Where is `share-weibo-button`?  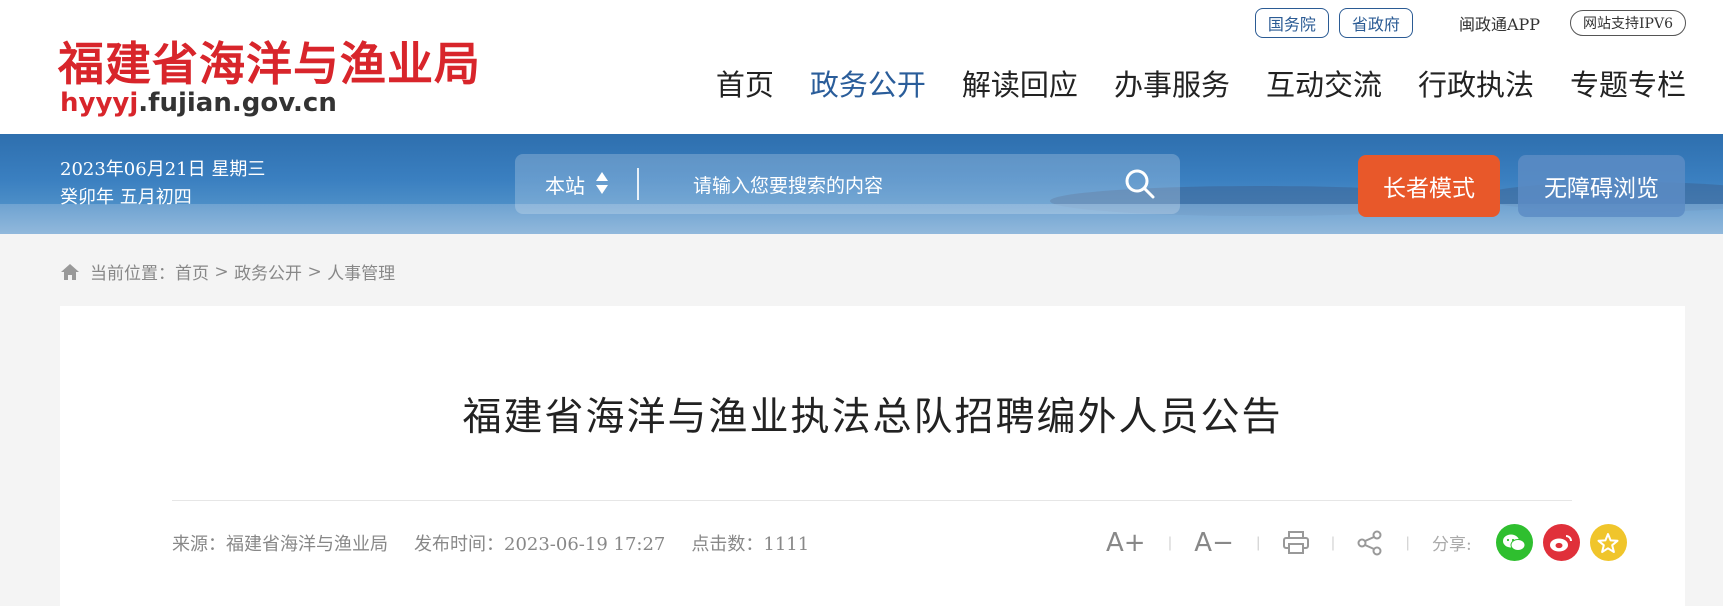 share-weibo-button is located at coordinates (1561, 542).